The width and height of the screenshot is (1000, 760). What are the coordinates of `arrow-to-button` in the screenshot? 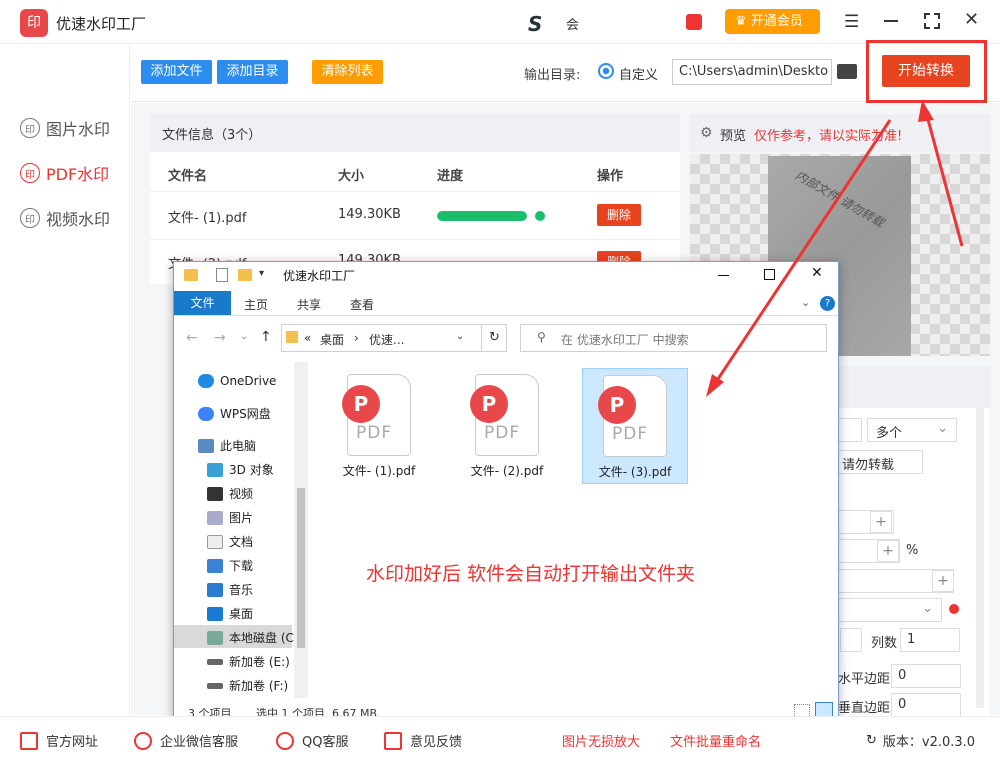 It's located at (944, 179).